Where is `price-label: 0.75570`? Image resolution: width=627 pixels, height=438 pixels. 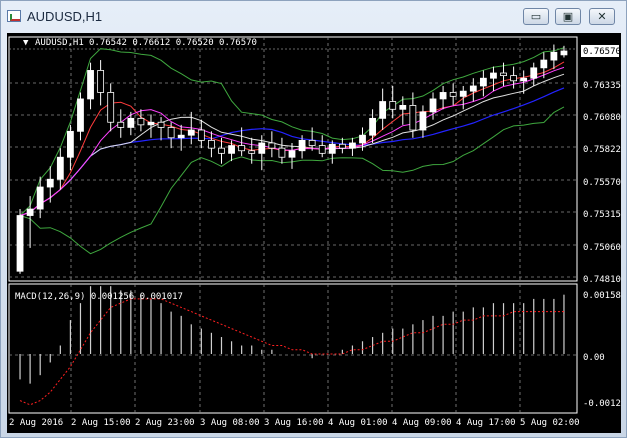 price-label: 0.75570 is located at coordinates (602, 183).